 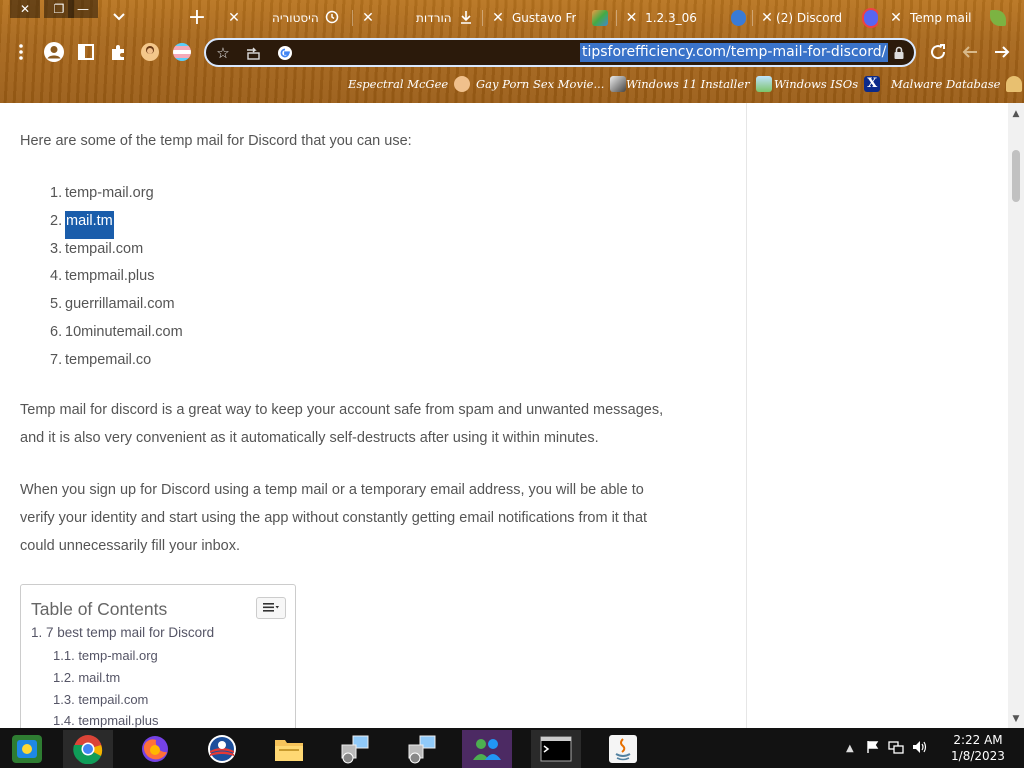 I want to click on toc-toggle-button, so click(x=271, y=608).